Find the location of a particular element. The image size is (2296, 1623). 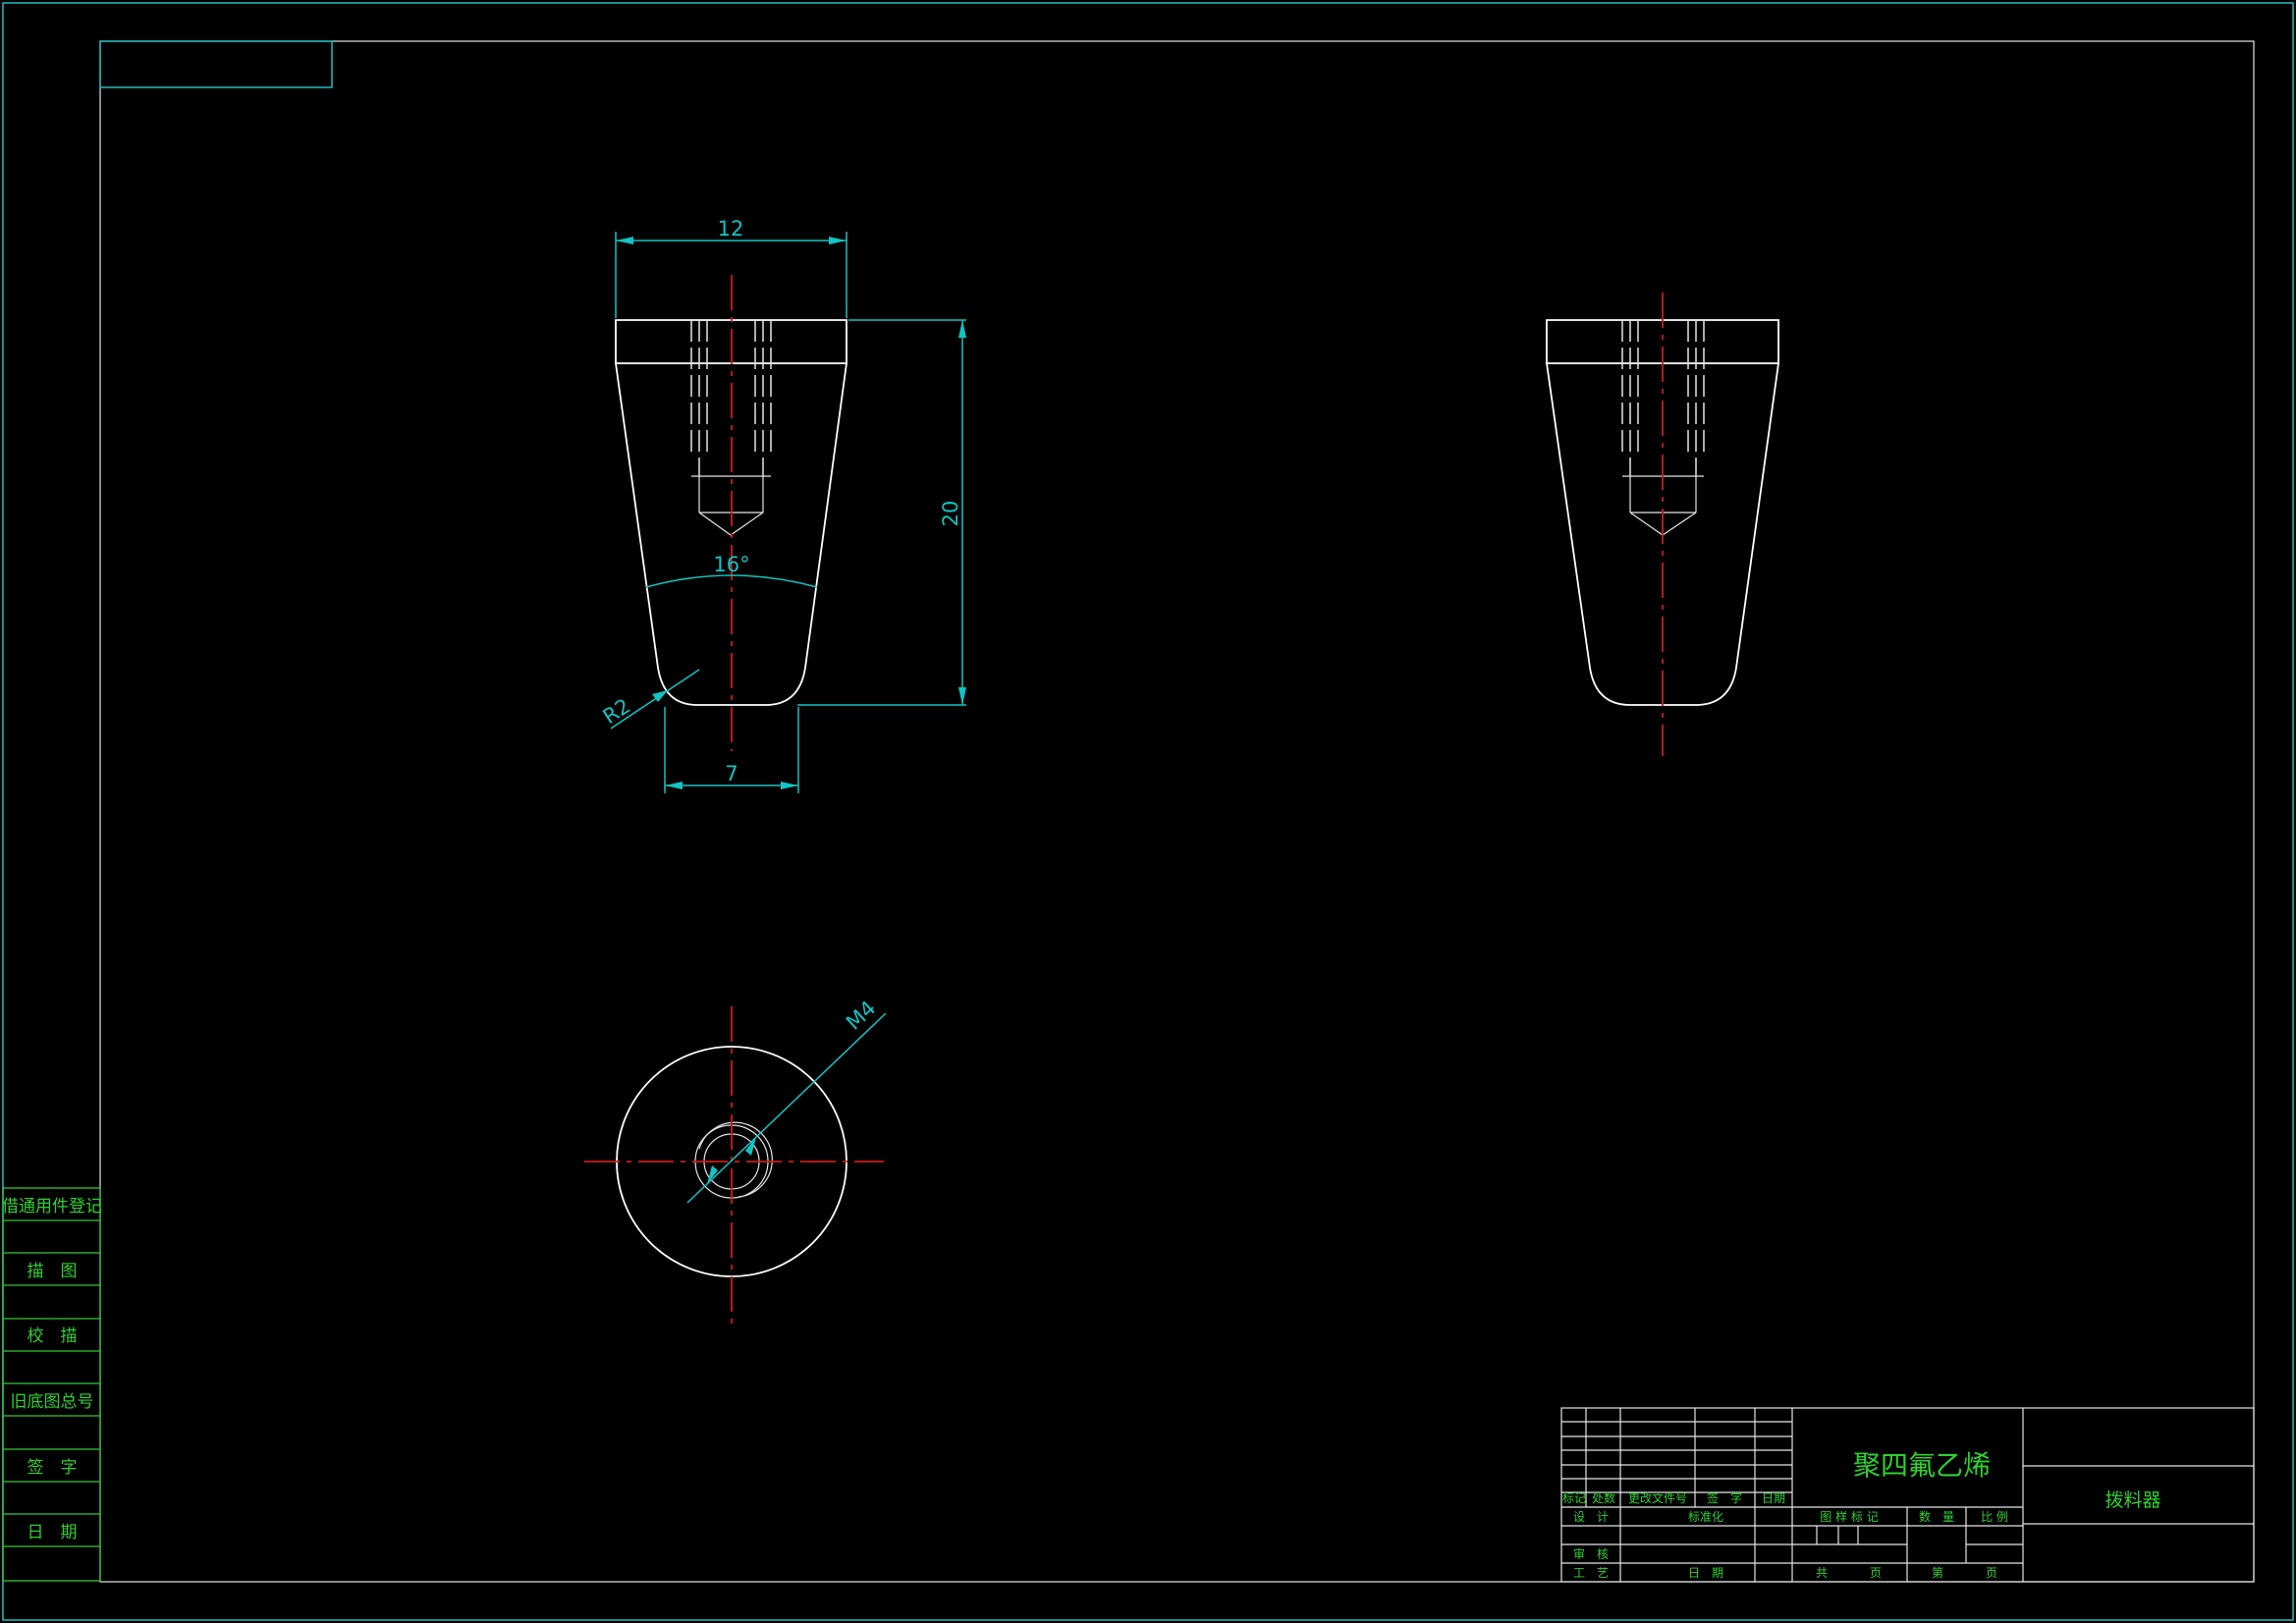

label-design: 设 计 is located at coordinates (1591, 1517).